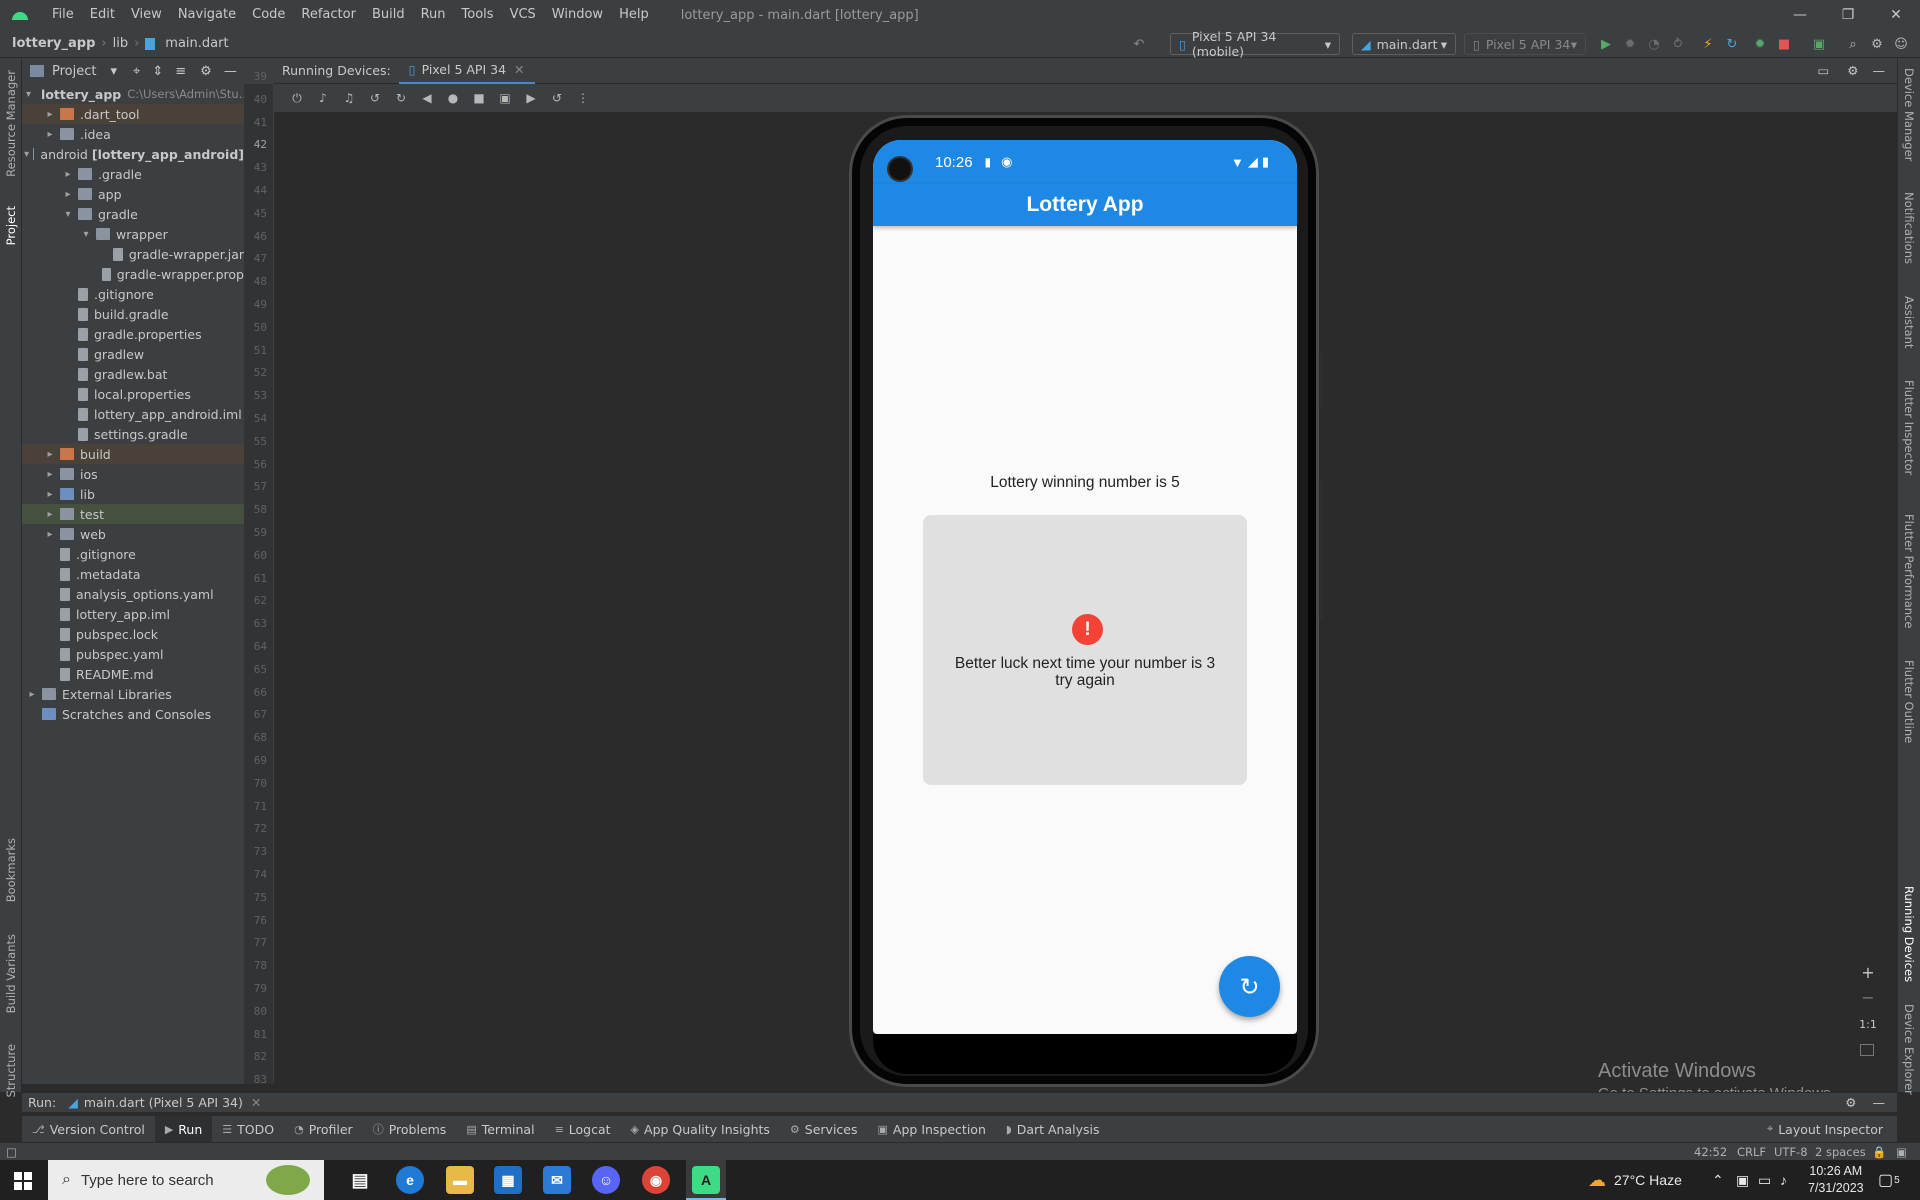 The width and height of the screenshot is (1920, 1200). I want to click on rotate-right-icon: ↻, so click(401, 98).